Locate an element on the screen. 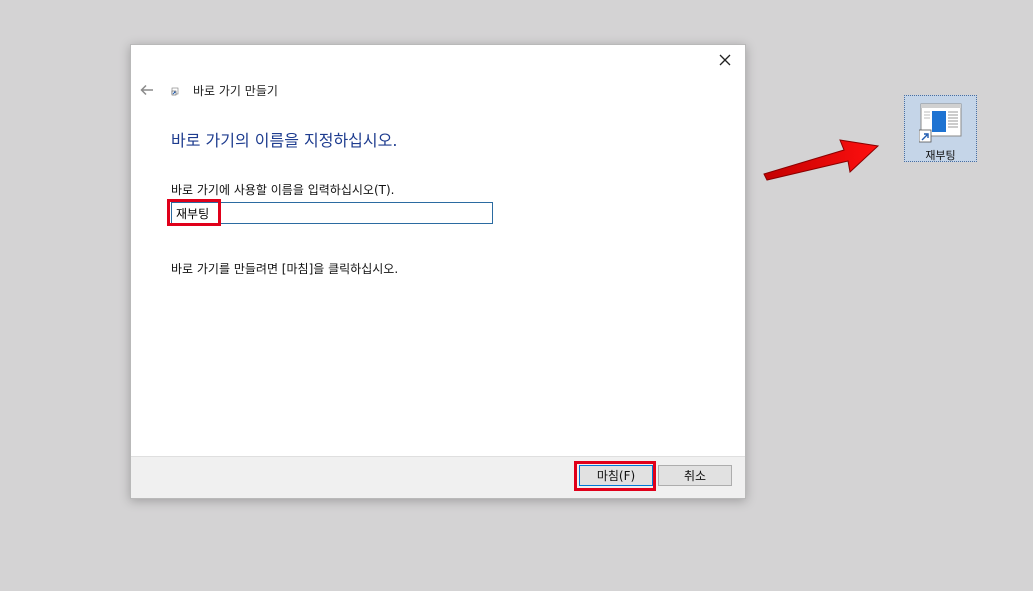 This screenshot has width=1033, height=591. back-button is located at coordinates (147, 90).